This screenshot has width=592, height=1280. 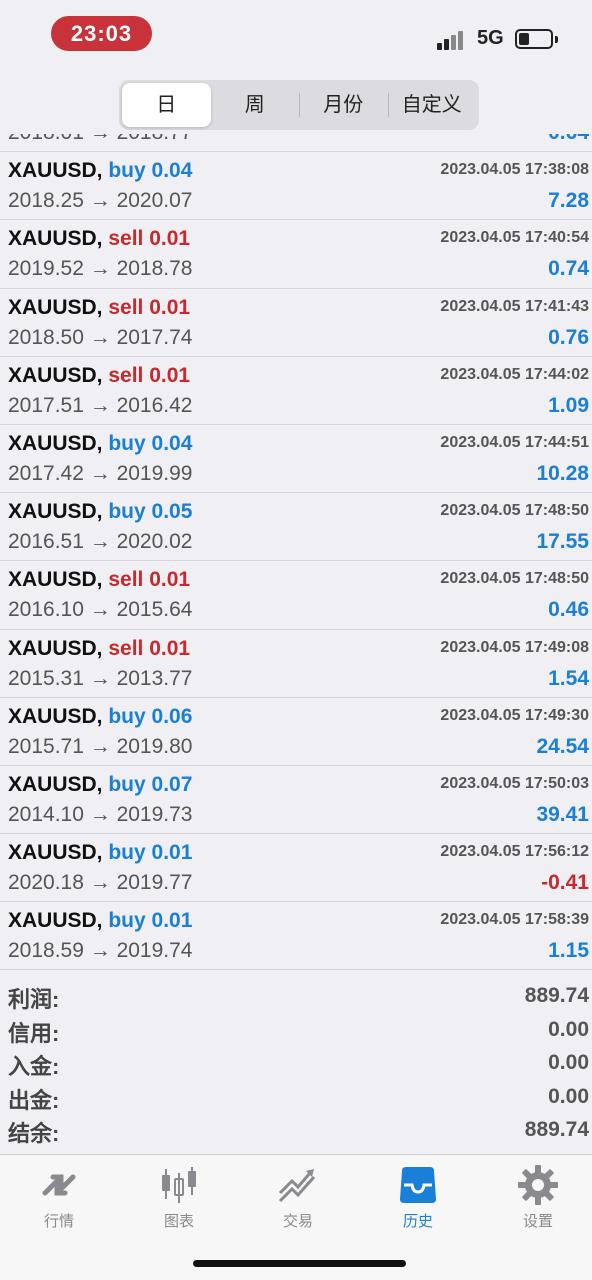 What do you see at coordinates (150, 921) in the screenshot?
I see `trade-side-volume: buy 0.01` at bounding box center [150, 921].